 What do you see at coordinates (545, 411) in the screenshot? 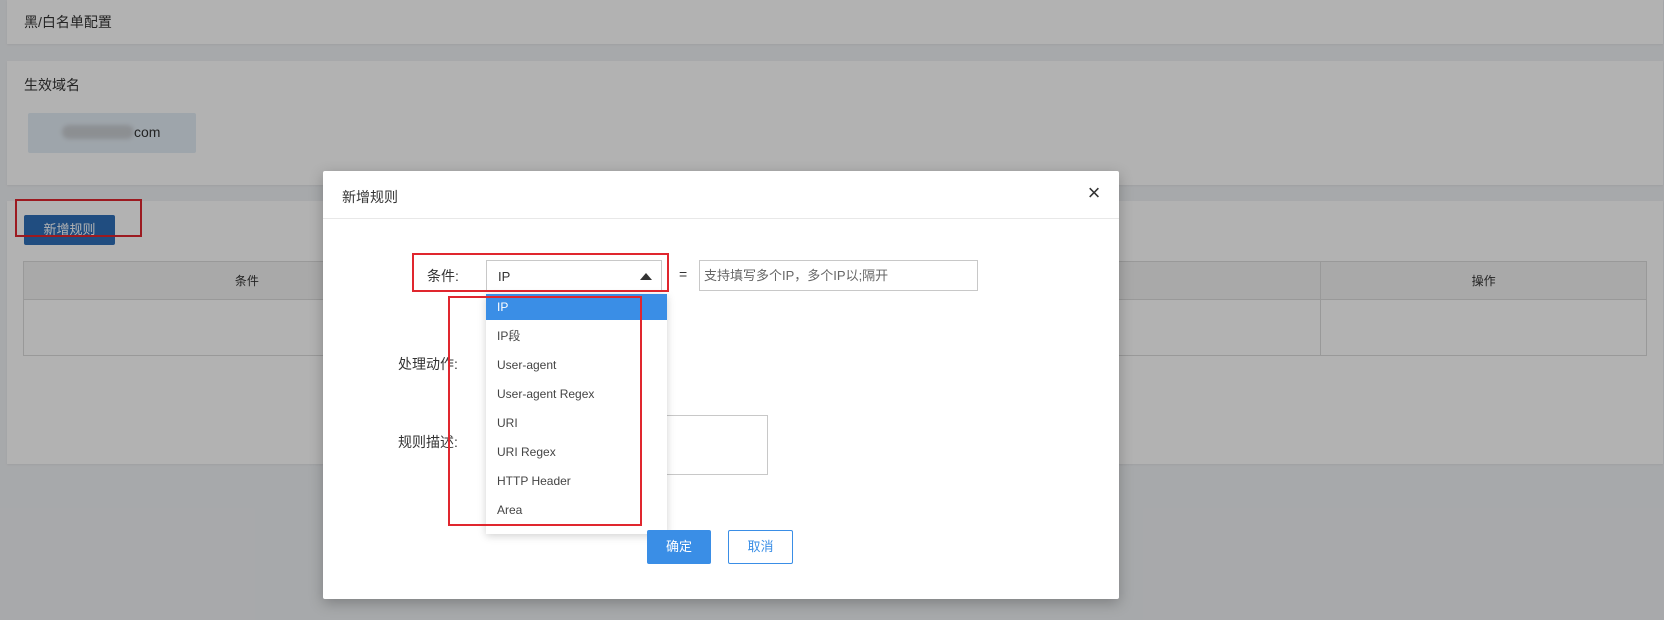
I see `highlight-box-dropdown` at bounding box center [545, 411].